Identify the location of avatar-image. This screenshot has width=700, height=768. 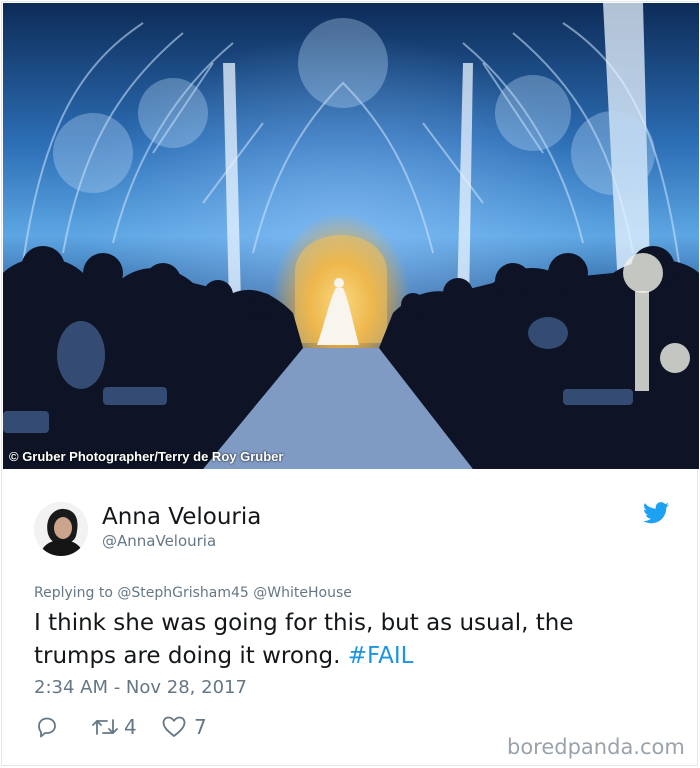
(61, 529).